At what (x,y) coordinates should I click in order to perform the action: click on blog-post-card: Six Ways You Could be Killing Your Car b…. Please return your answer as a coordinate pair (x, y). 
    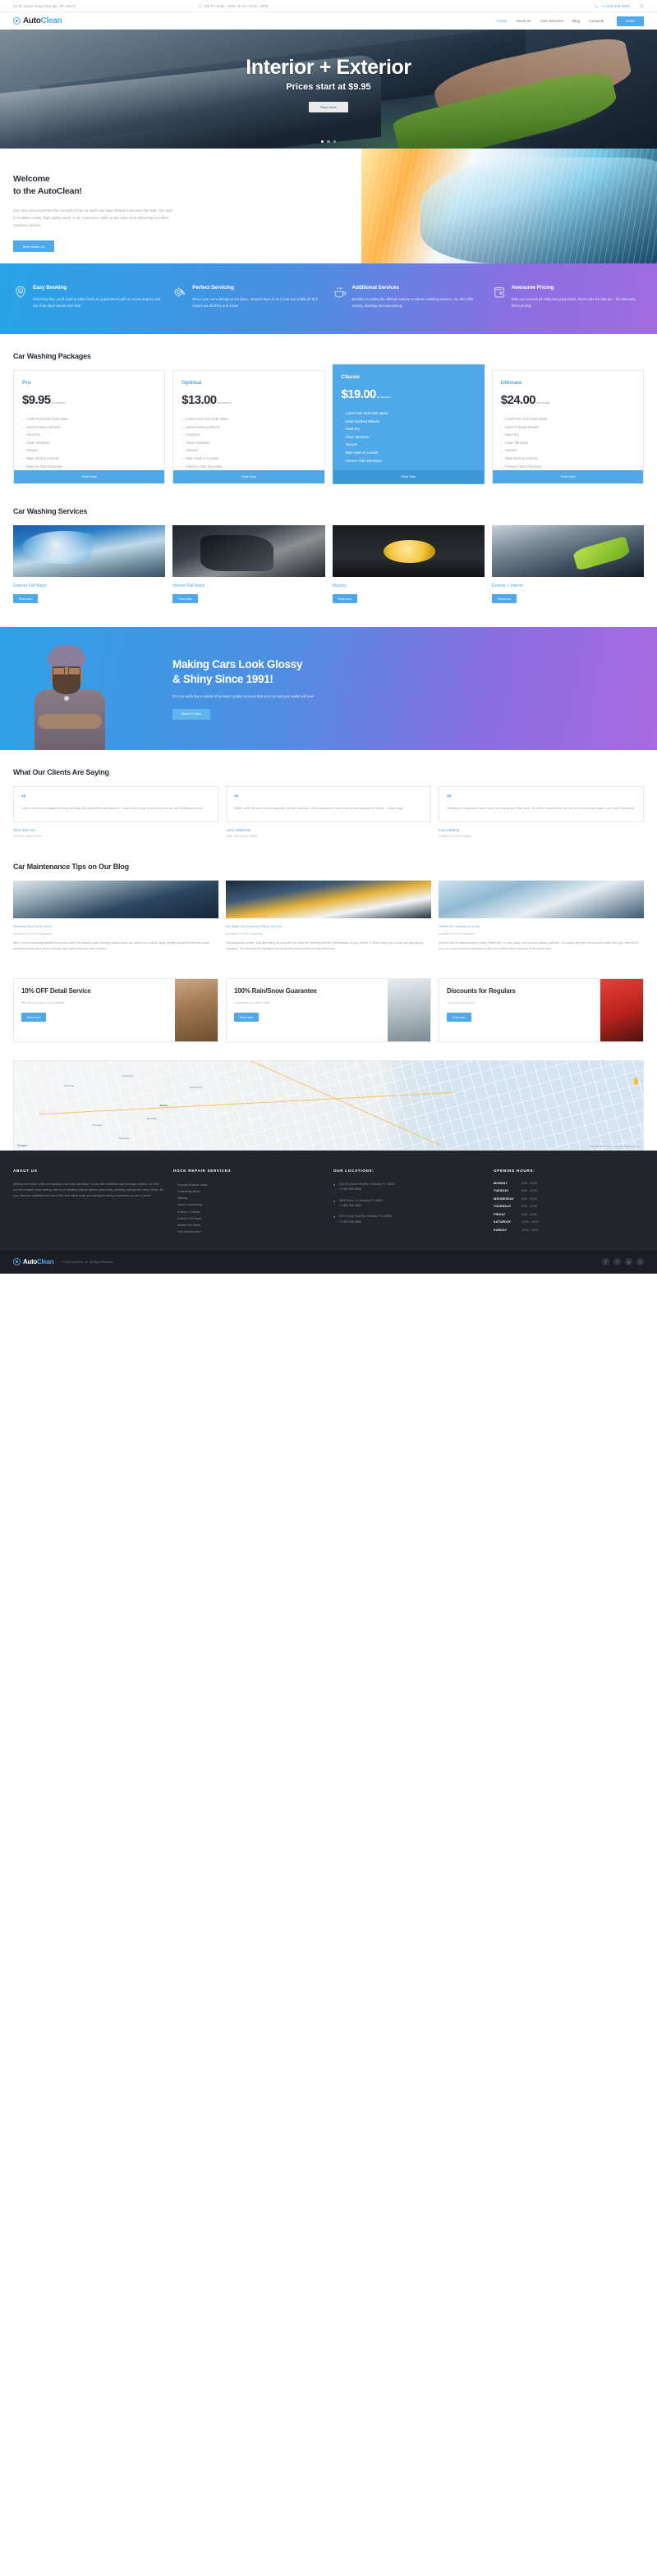
    Looking at the image, I should click on (328, 916).